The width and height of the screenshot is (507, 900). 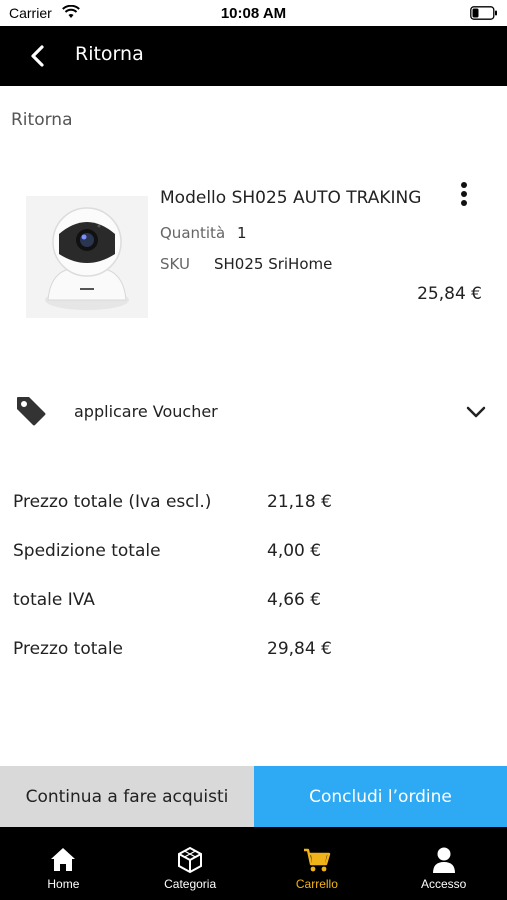 I want to click on clock: 10:08 AM, so click(x=253, y=13).